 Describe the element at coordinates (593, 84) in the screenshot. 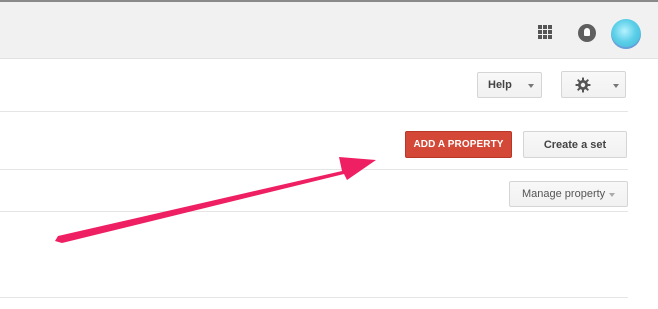

I see `settings-button` at that location.